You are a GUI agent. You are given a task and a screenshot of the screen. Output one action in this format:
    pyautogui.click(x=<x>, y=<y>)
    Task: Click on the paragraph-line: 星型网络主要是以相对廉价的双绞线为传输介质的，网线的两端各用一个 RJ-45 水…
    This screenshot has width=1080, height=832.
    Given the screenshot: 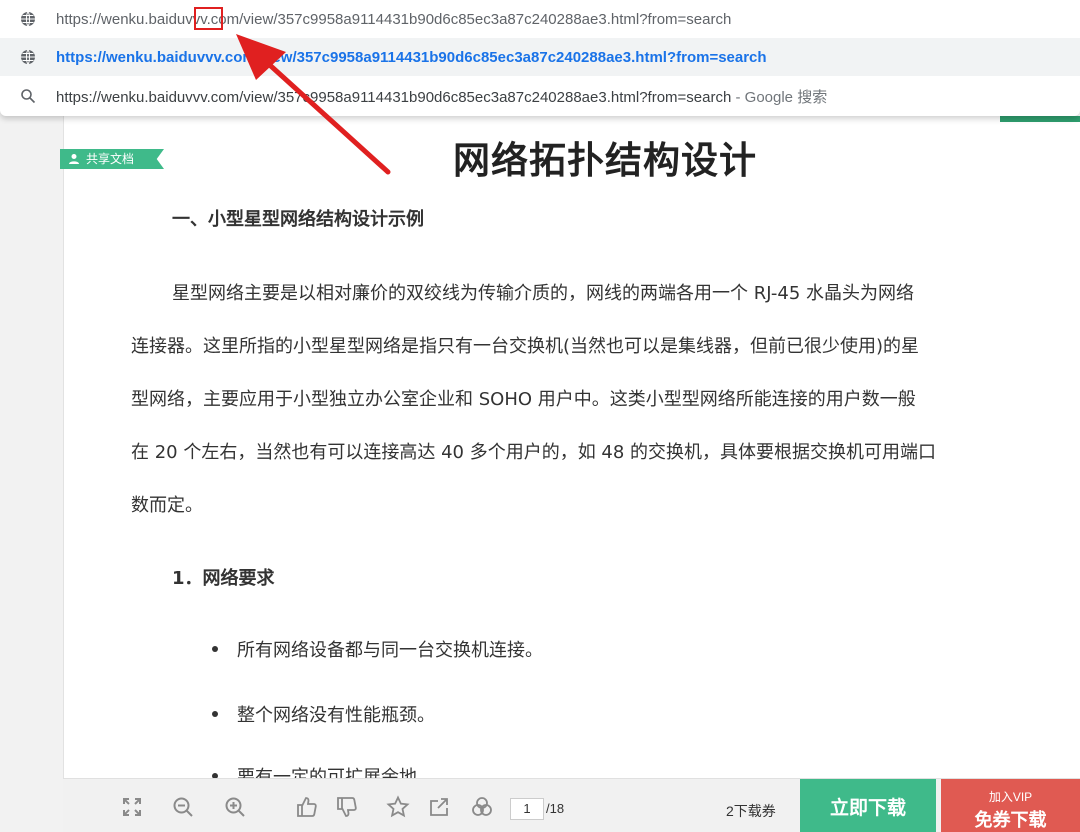 What is the action you would take?
    pyautogui.click(x=543, y=293)
    